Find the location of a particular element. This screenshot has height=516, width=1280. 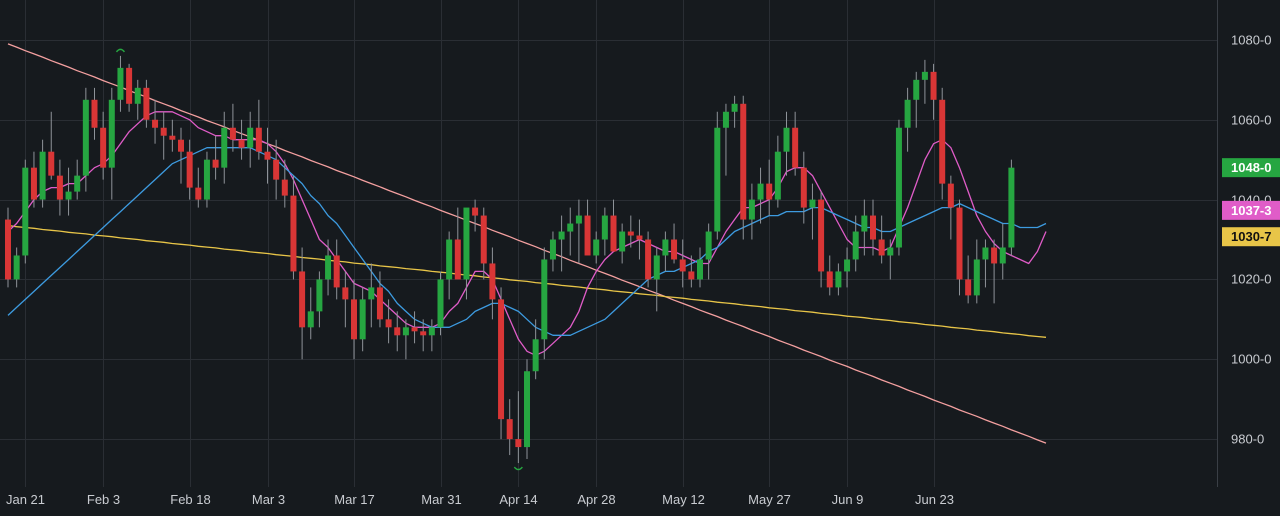

price-badge-label: 1037-3 is located at coordinates (1251, 210).